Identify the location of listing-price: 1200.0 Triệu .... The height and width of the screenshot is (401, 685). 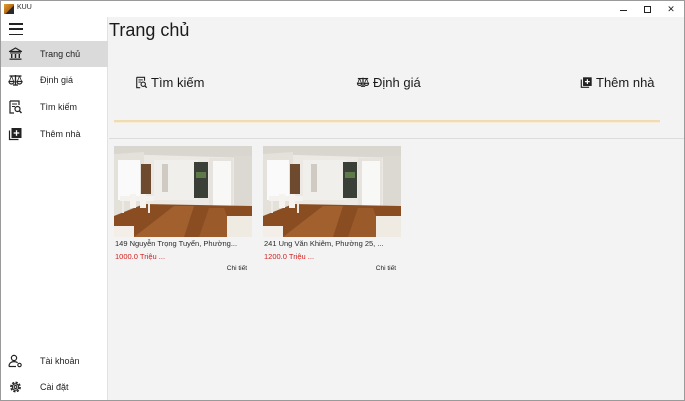
(289, 256).